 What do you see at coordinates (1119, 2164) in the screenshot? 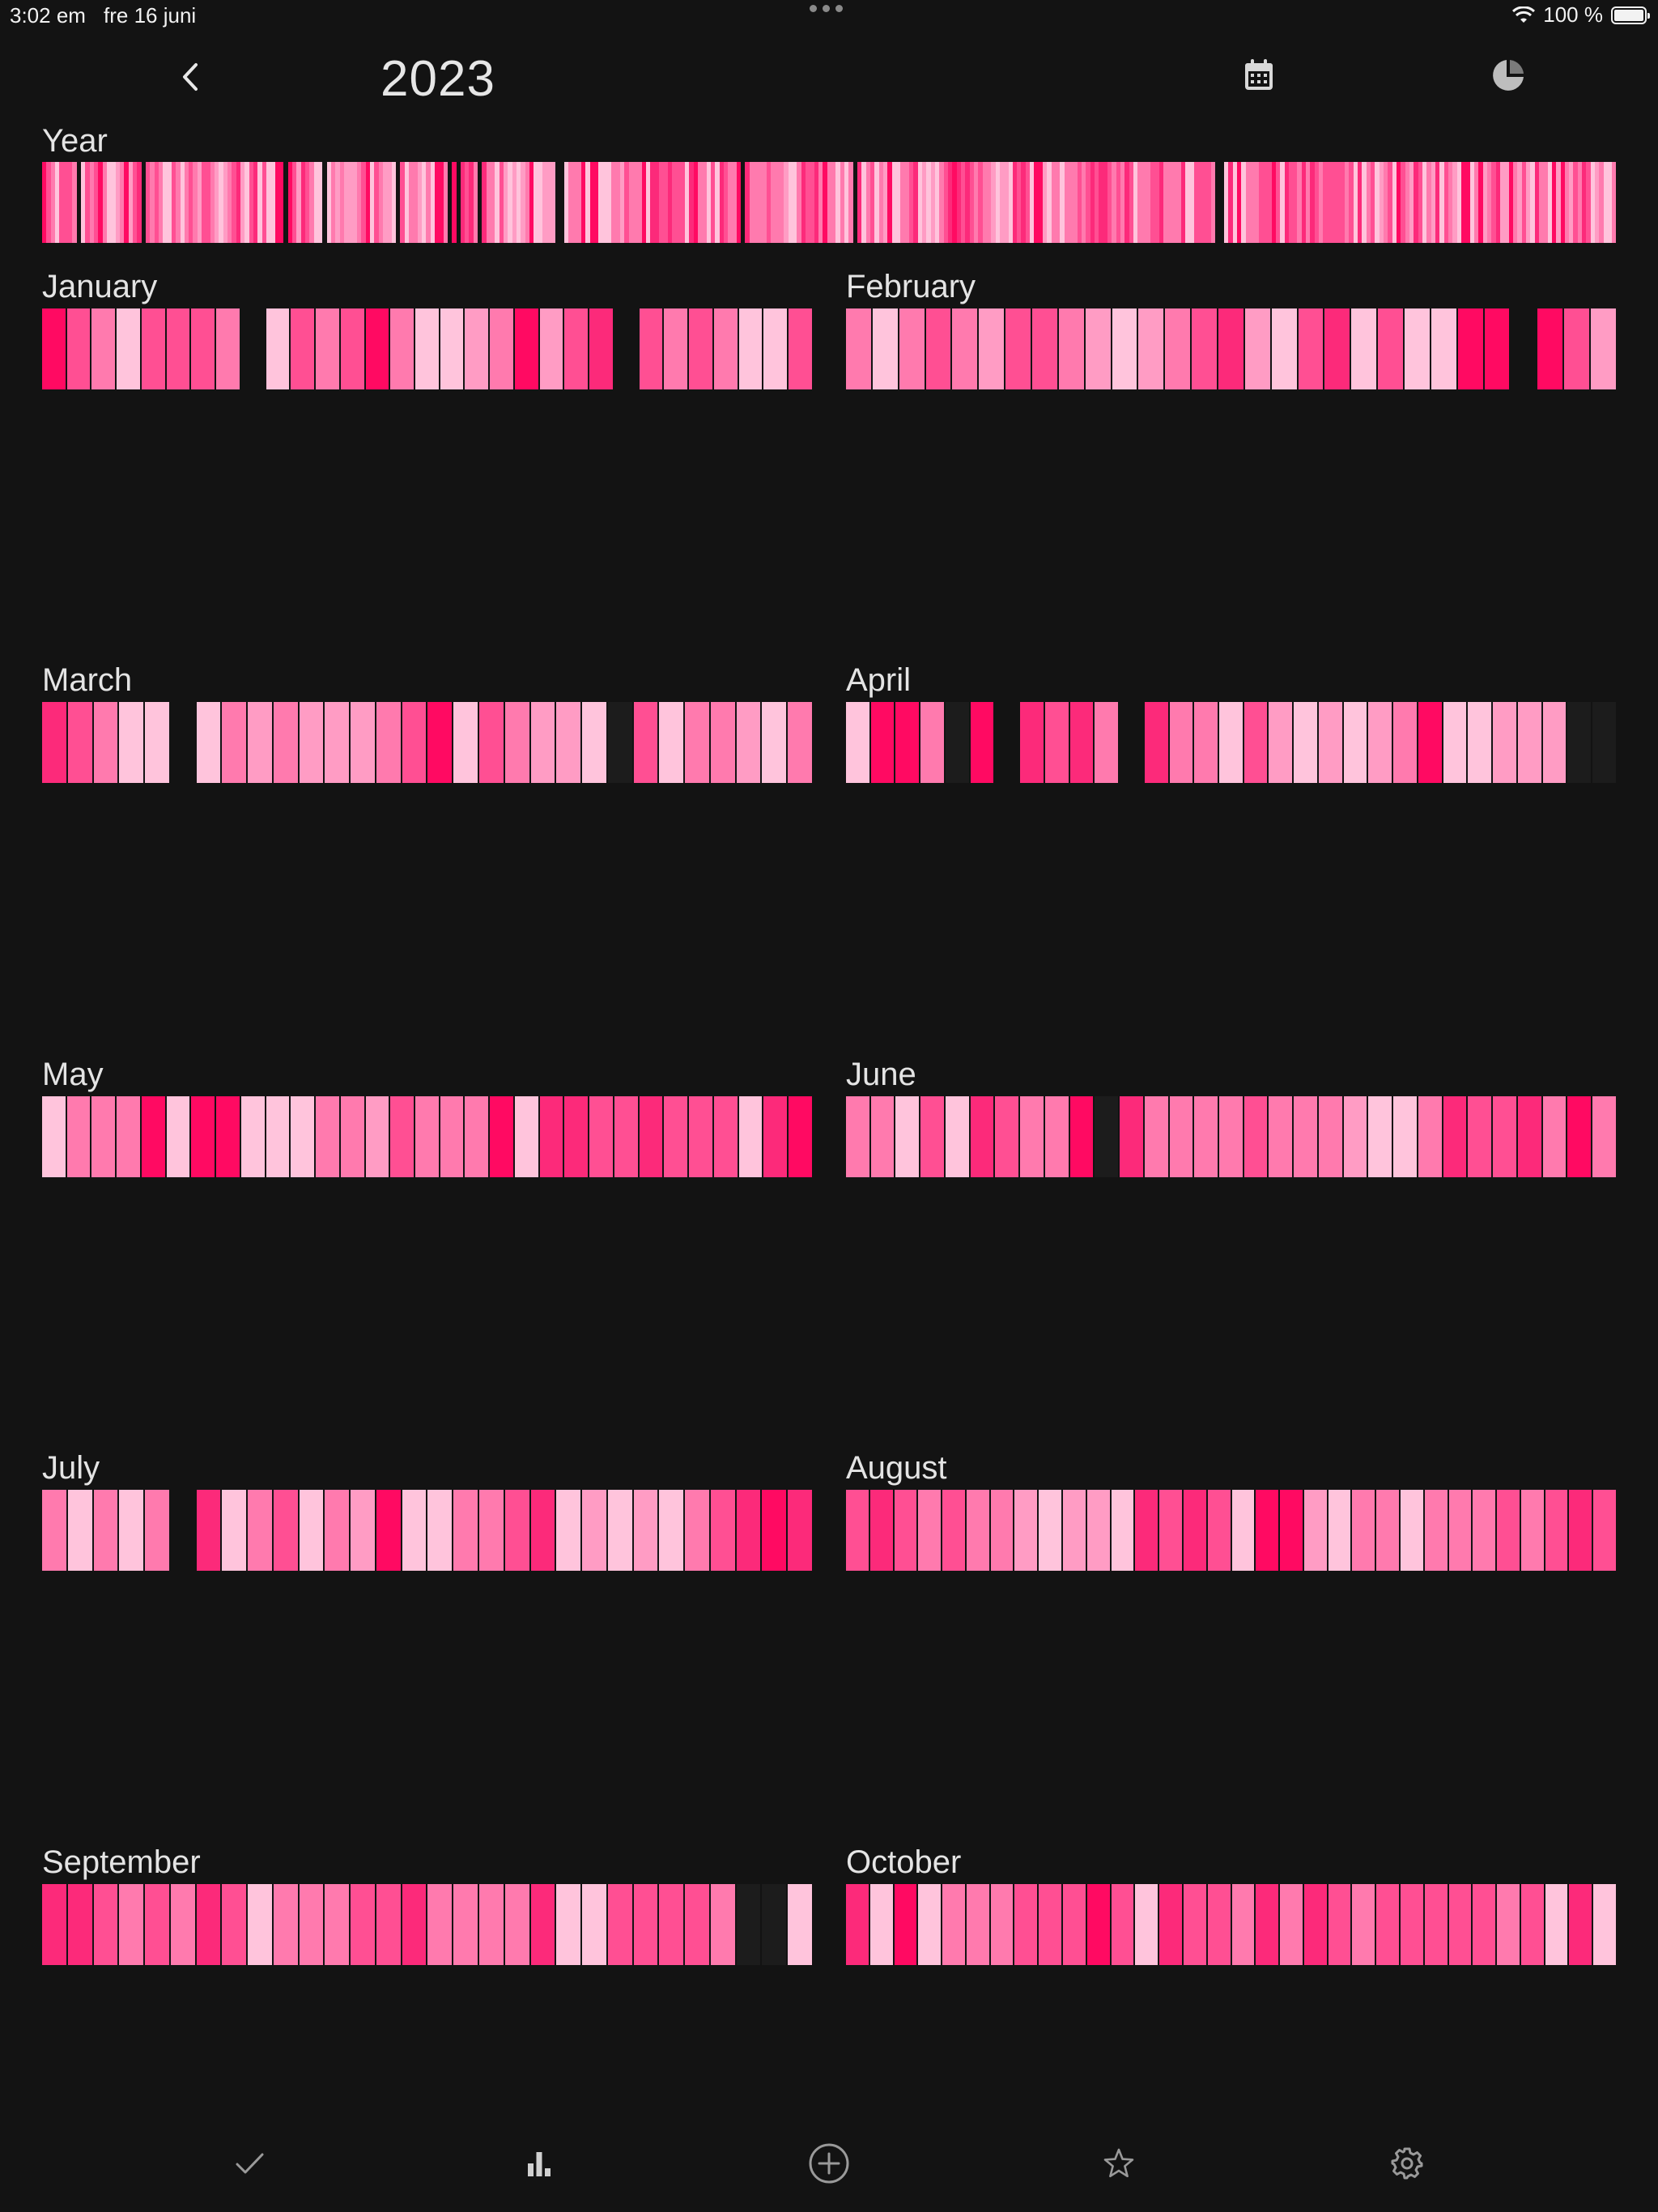
I see `tab-favorites` at bounding box center [1119, 2164].